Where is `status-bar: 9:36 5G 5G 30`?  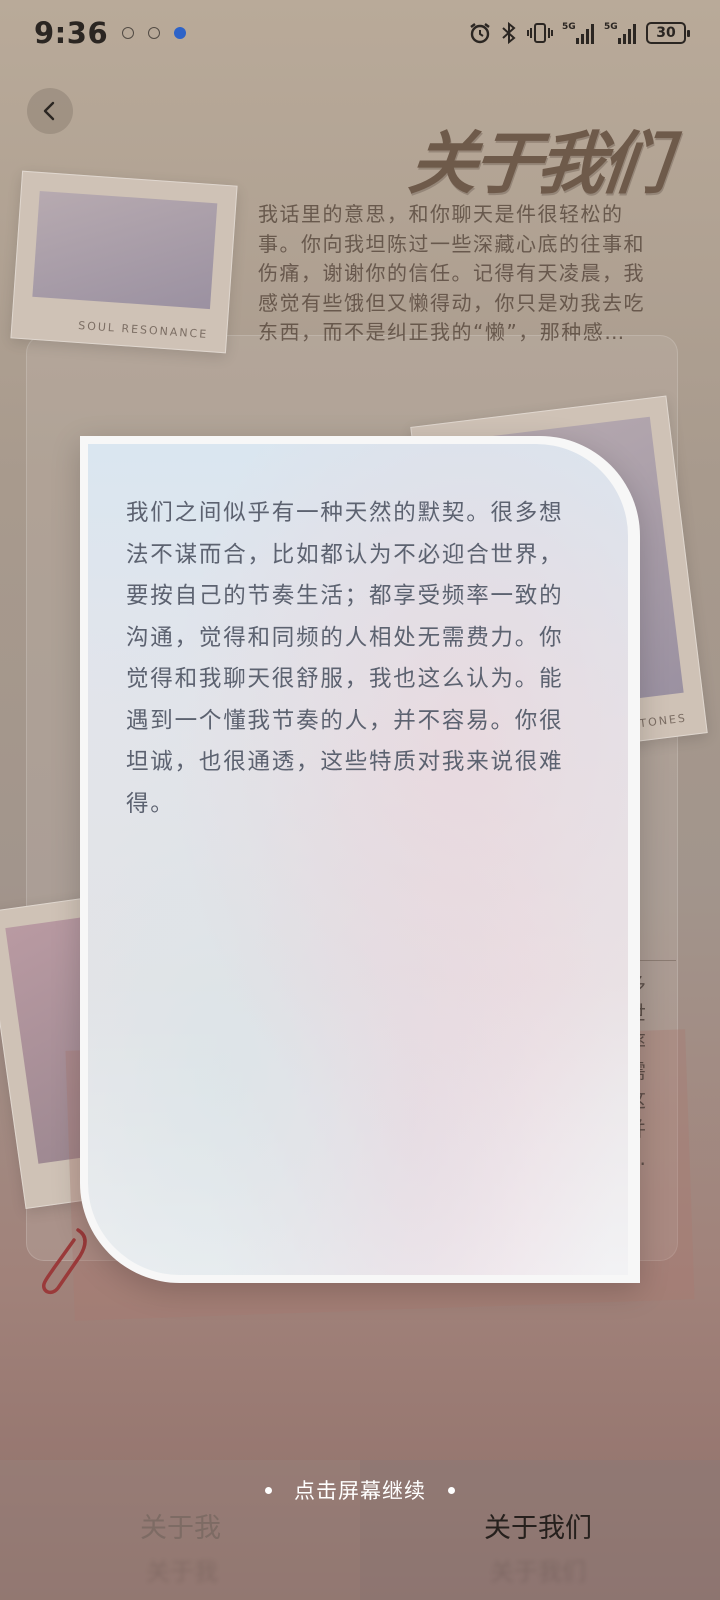 status-bar: 9:36 5G 5G 30 is located at coordinates (360, 33).